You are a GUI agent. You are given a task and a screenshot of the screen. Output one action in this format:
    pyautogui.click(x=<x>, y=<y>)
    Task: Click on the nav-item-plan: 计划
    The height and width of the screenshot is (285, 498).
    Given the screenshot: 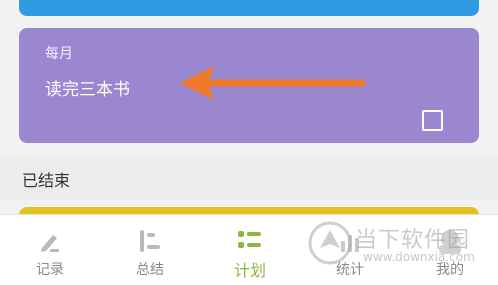 What is the action you would take?
    pyautogui.click(x=250, y=250)
    